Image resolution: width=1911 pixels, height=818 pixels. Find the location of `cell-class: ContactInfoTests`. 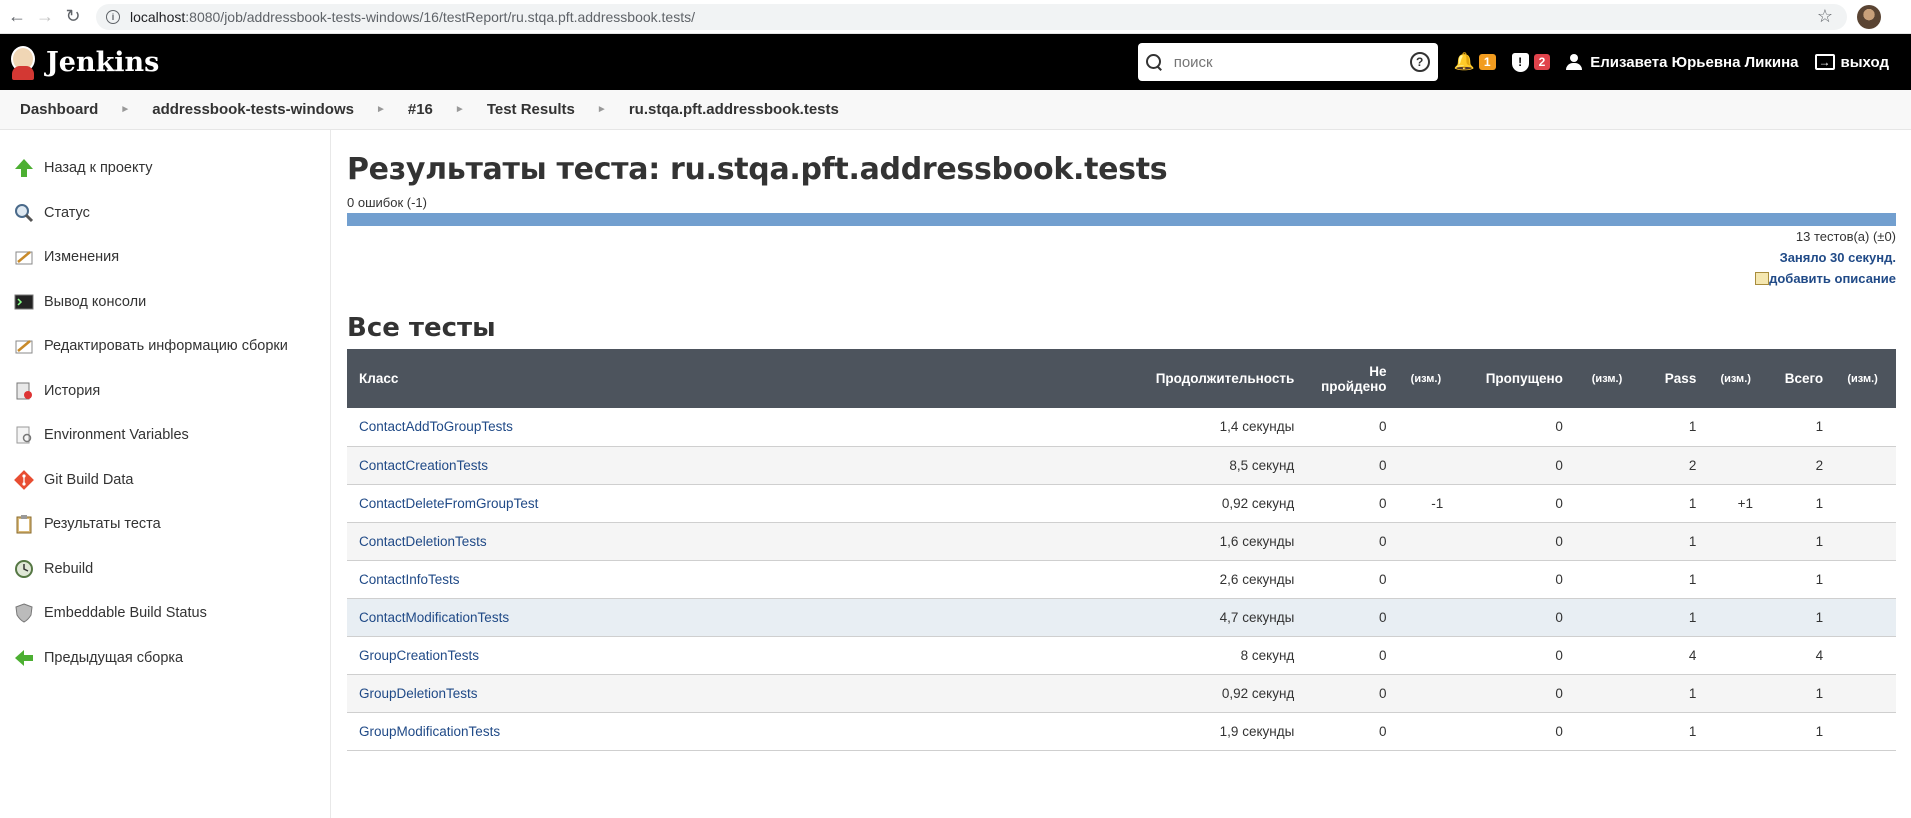

cell-class: ContactInfoTests is located at coordinates (728, 579).